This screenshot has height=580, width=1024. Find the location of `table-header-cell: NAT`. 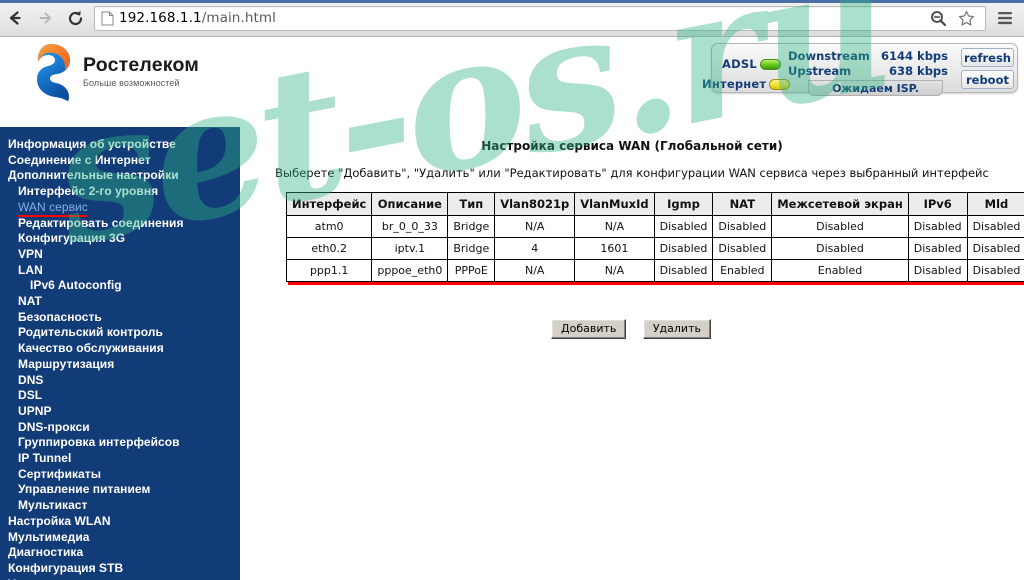

table-header-cell: NAT is located at coordinates (742, 204).